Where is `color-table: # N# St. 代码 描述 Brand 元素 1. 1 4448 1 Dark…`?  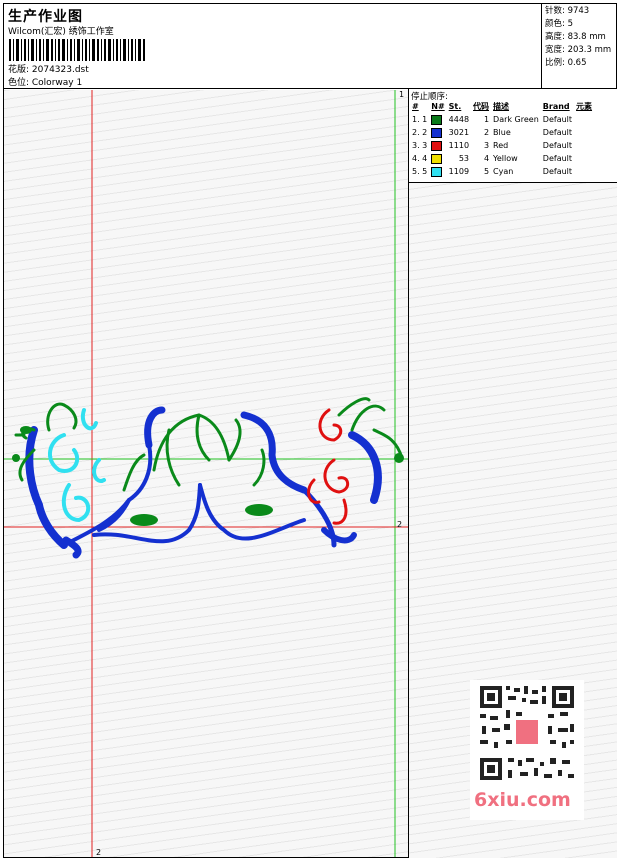 color-table: # N# St. 代码 描述 Brand 元素 1. 1 4448 1 Dark… is located at coordinates (502, 139).